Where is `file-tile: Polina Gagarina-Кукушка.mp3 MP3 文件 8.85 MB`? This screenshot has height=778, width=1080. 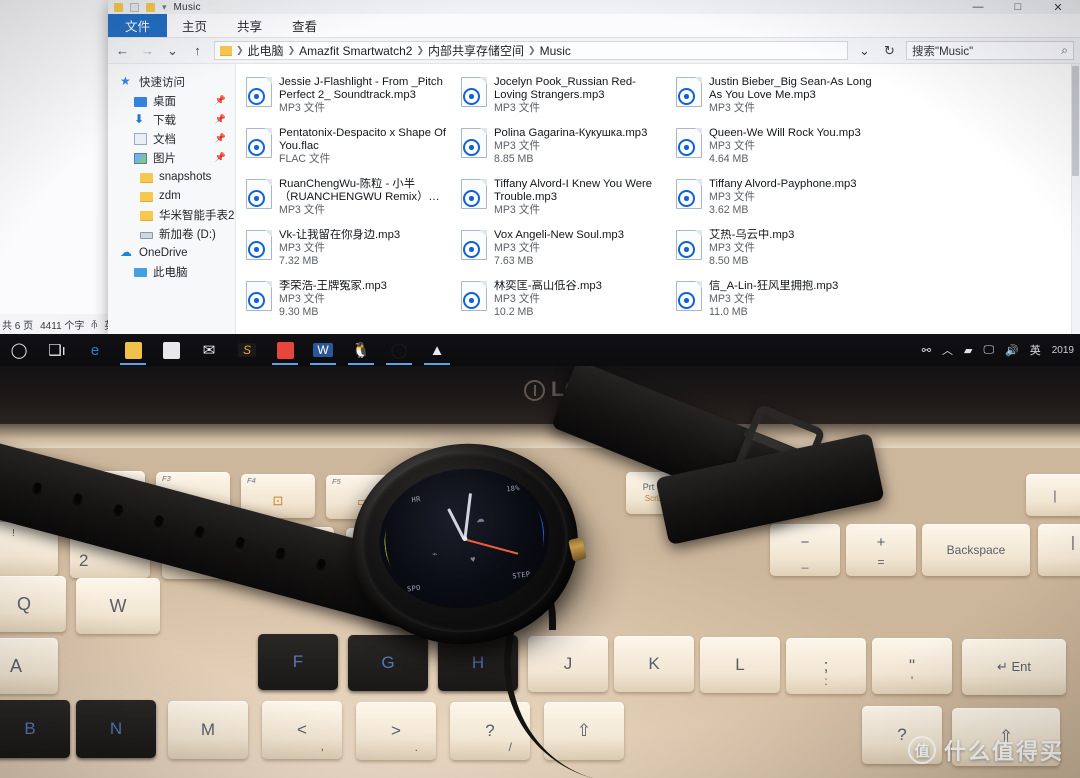 file-tile: Polina Gagarina-Кукушка.mp3 MP3 文件 8.85 MB is located at coordinates (564, 148).